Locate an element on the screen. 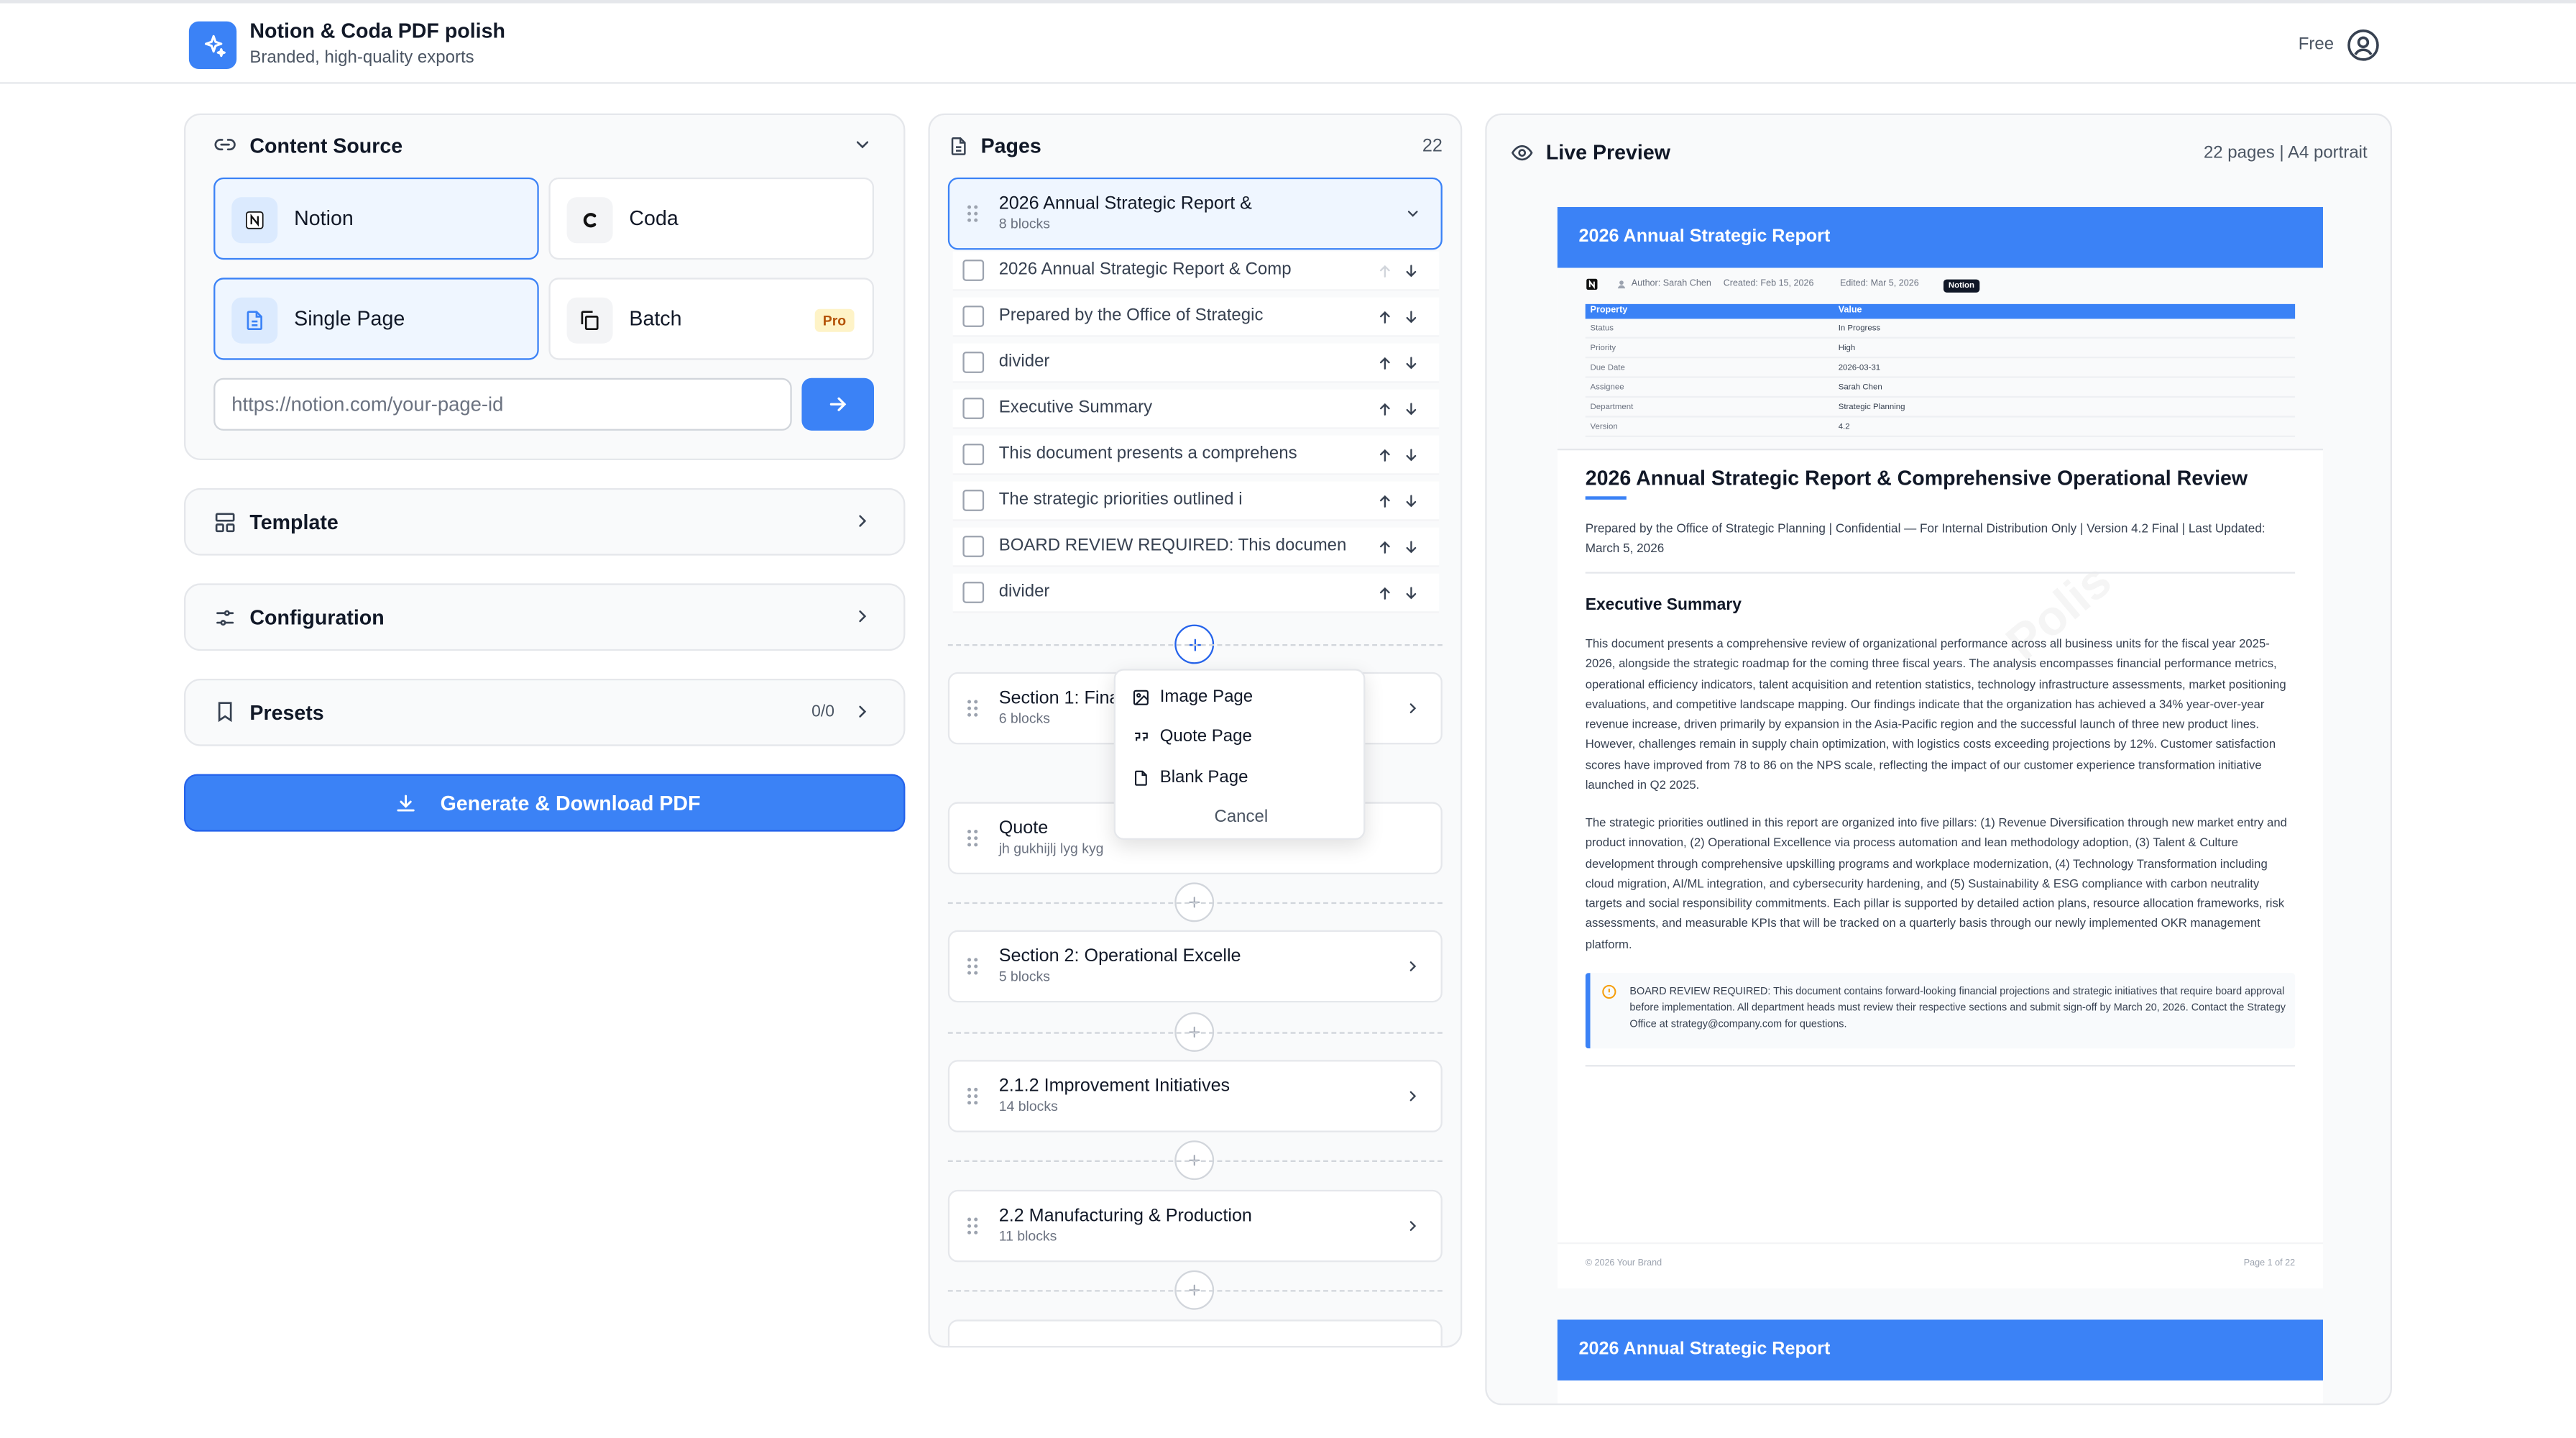  menu-item-blank-page: Blank Page is located at coordinates (1190, 777).